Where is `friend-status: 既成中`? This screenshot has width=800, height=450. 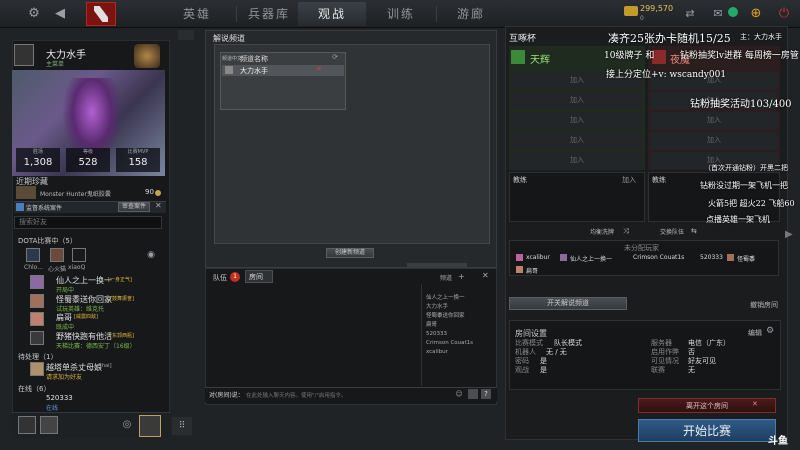
friend-status: 既成中 is located at coordinates (65, 327).